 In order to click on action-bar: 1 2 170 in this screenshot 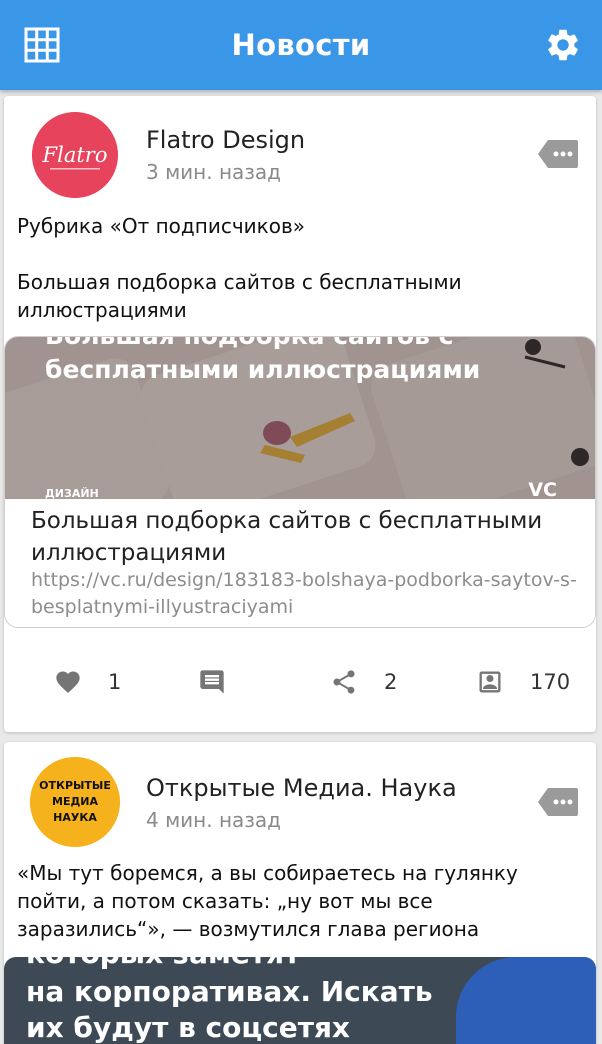, I will do `click(300, 682)`.